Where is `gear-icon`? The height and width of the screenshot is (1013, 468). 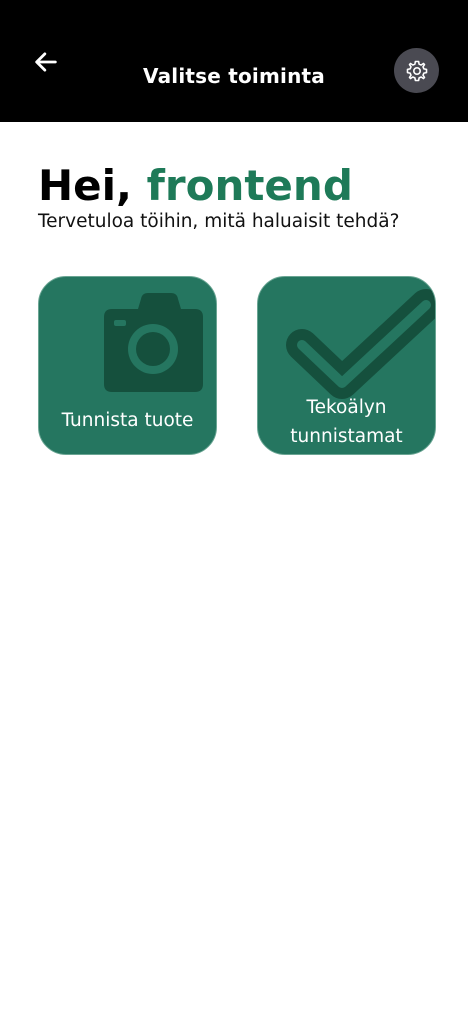 gear-icon is located at coordinates (416, 70).